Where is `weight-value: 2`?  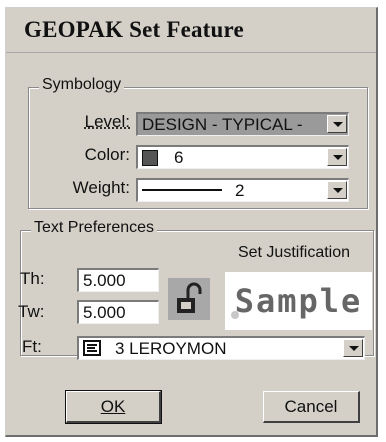 weight-value: 2 is located at coordinates (240, 190).